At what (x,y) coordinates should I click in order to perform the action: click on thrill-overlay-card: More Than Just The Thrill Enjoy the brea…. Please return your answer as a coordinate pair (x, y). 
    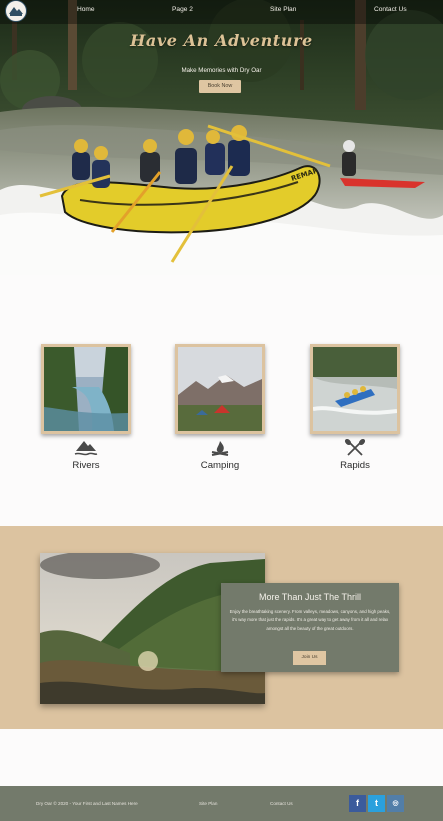
    Looking at the image, I should click on (310, 627).